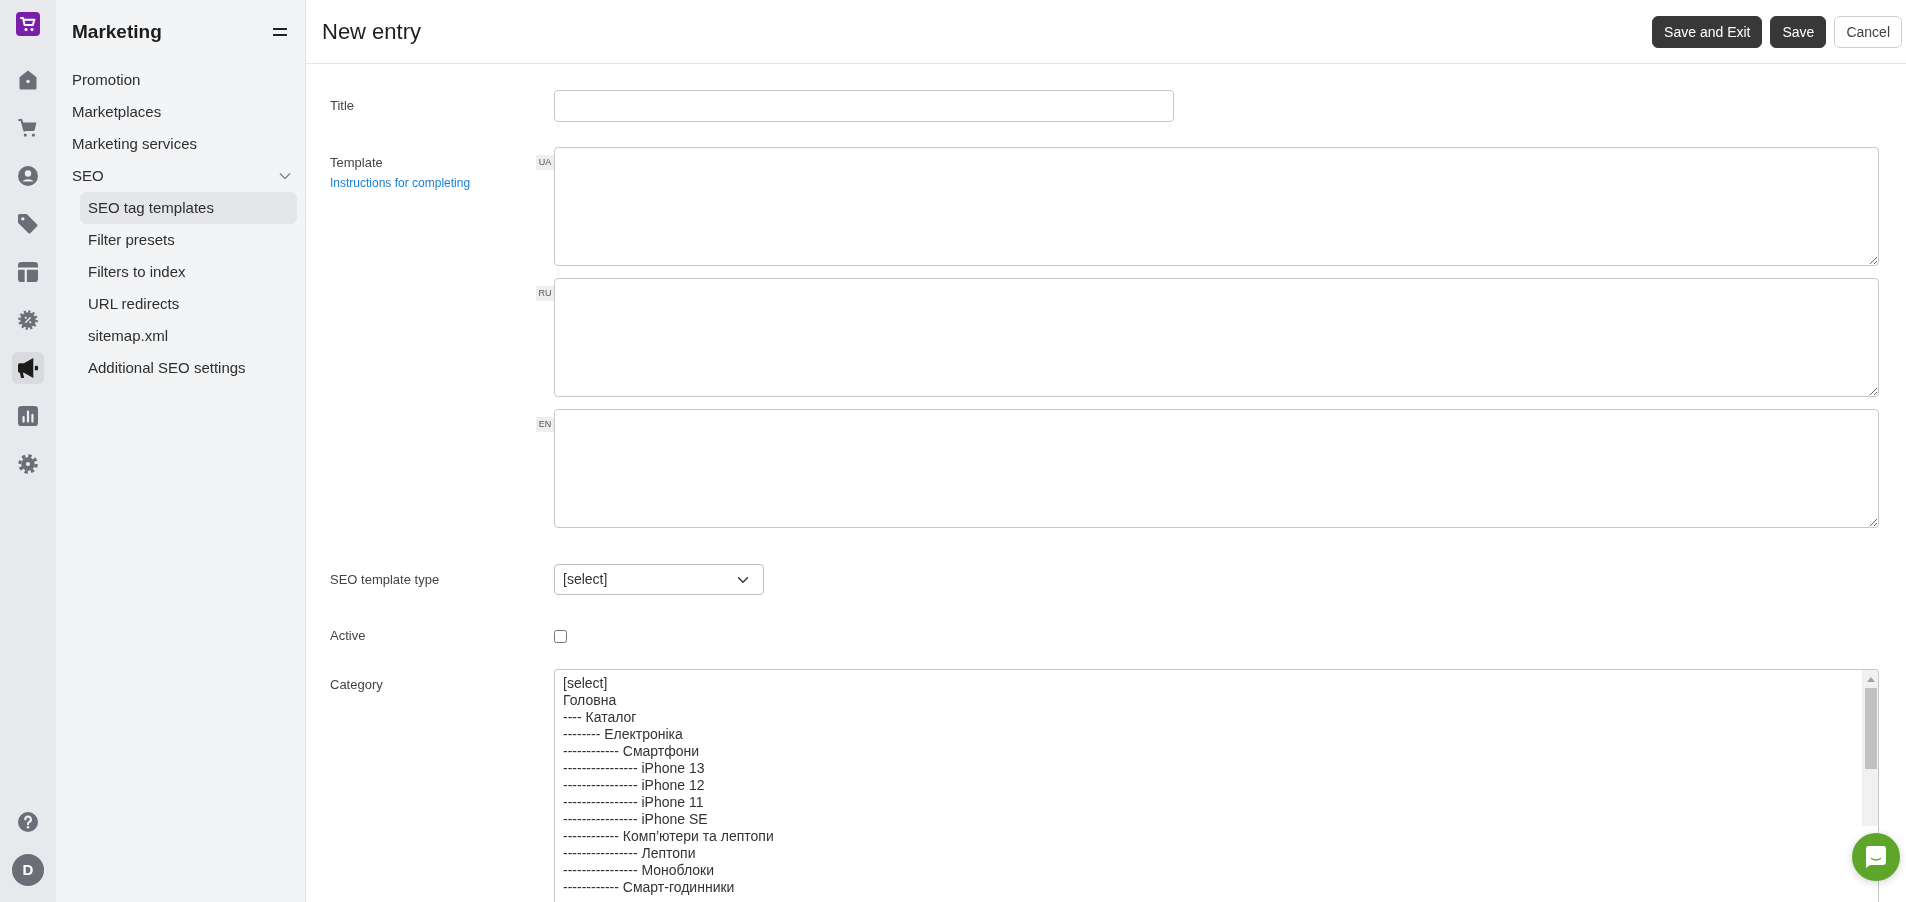  Describe the element at coordinates (1870, 679) in the screenshot. I see `scroll-up-icon` at that location.